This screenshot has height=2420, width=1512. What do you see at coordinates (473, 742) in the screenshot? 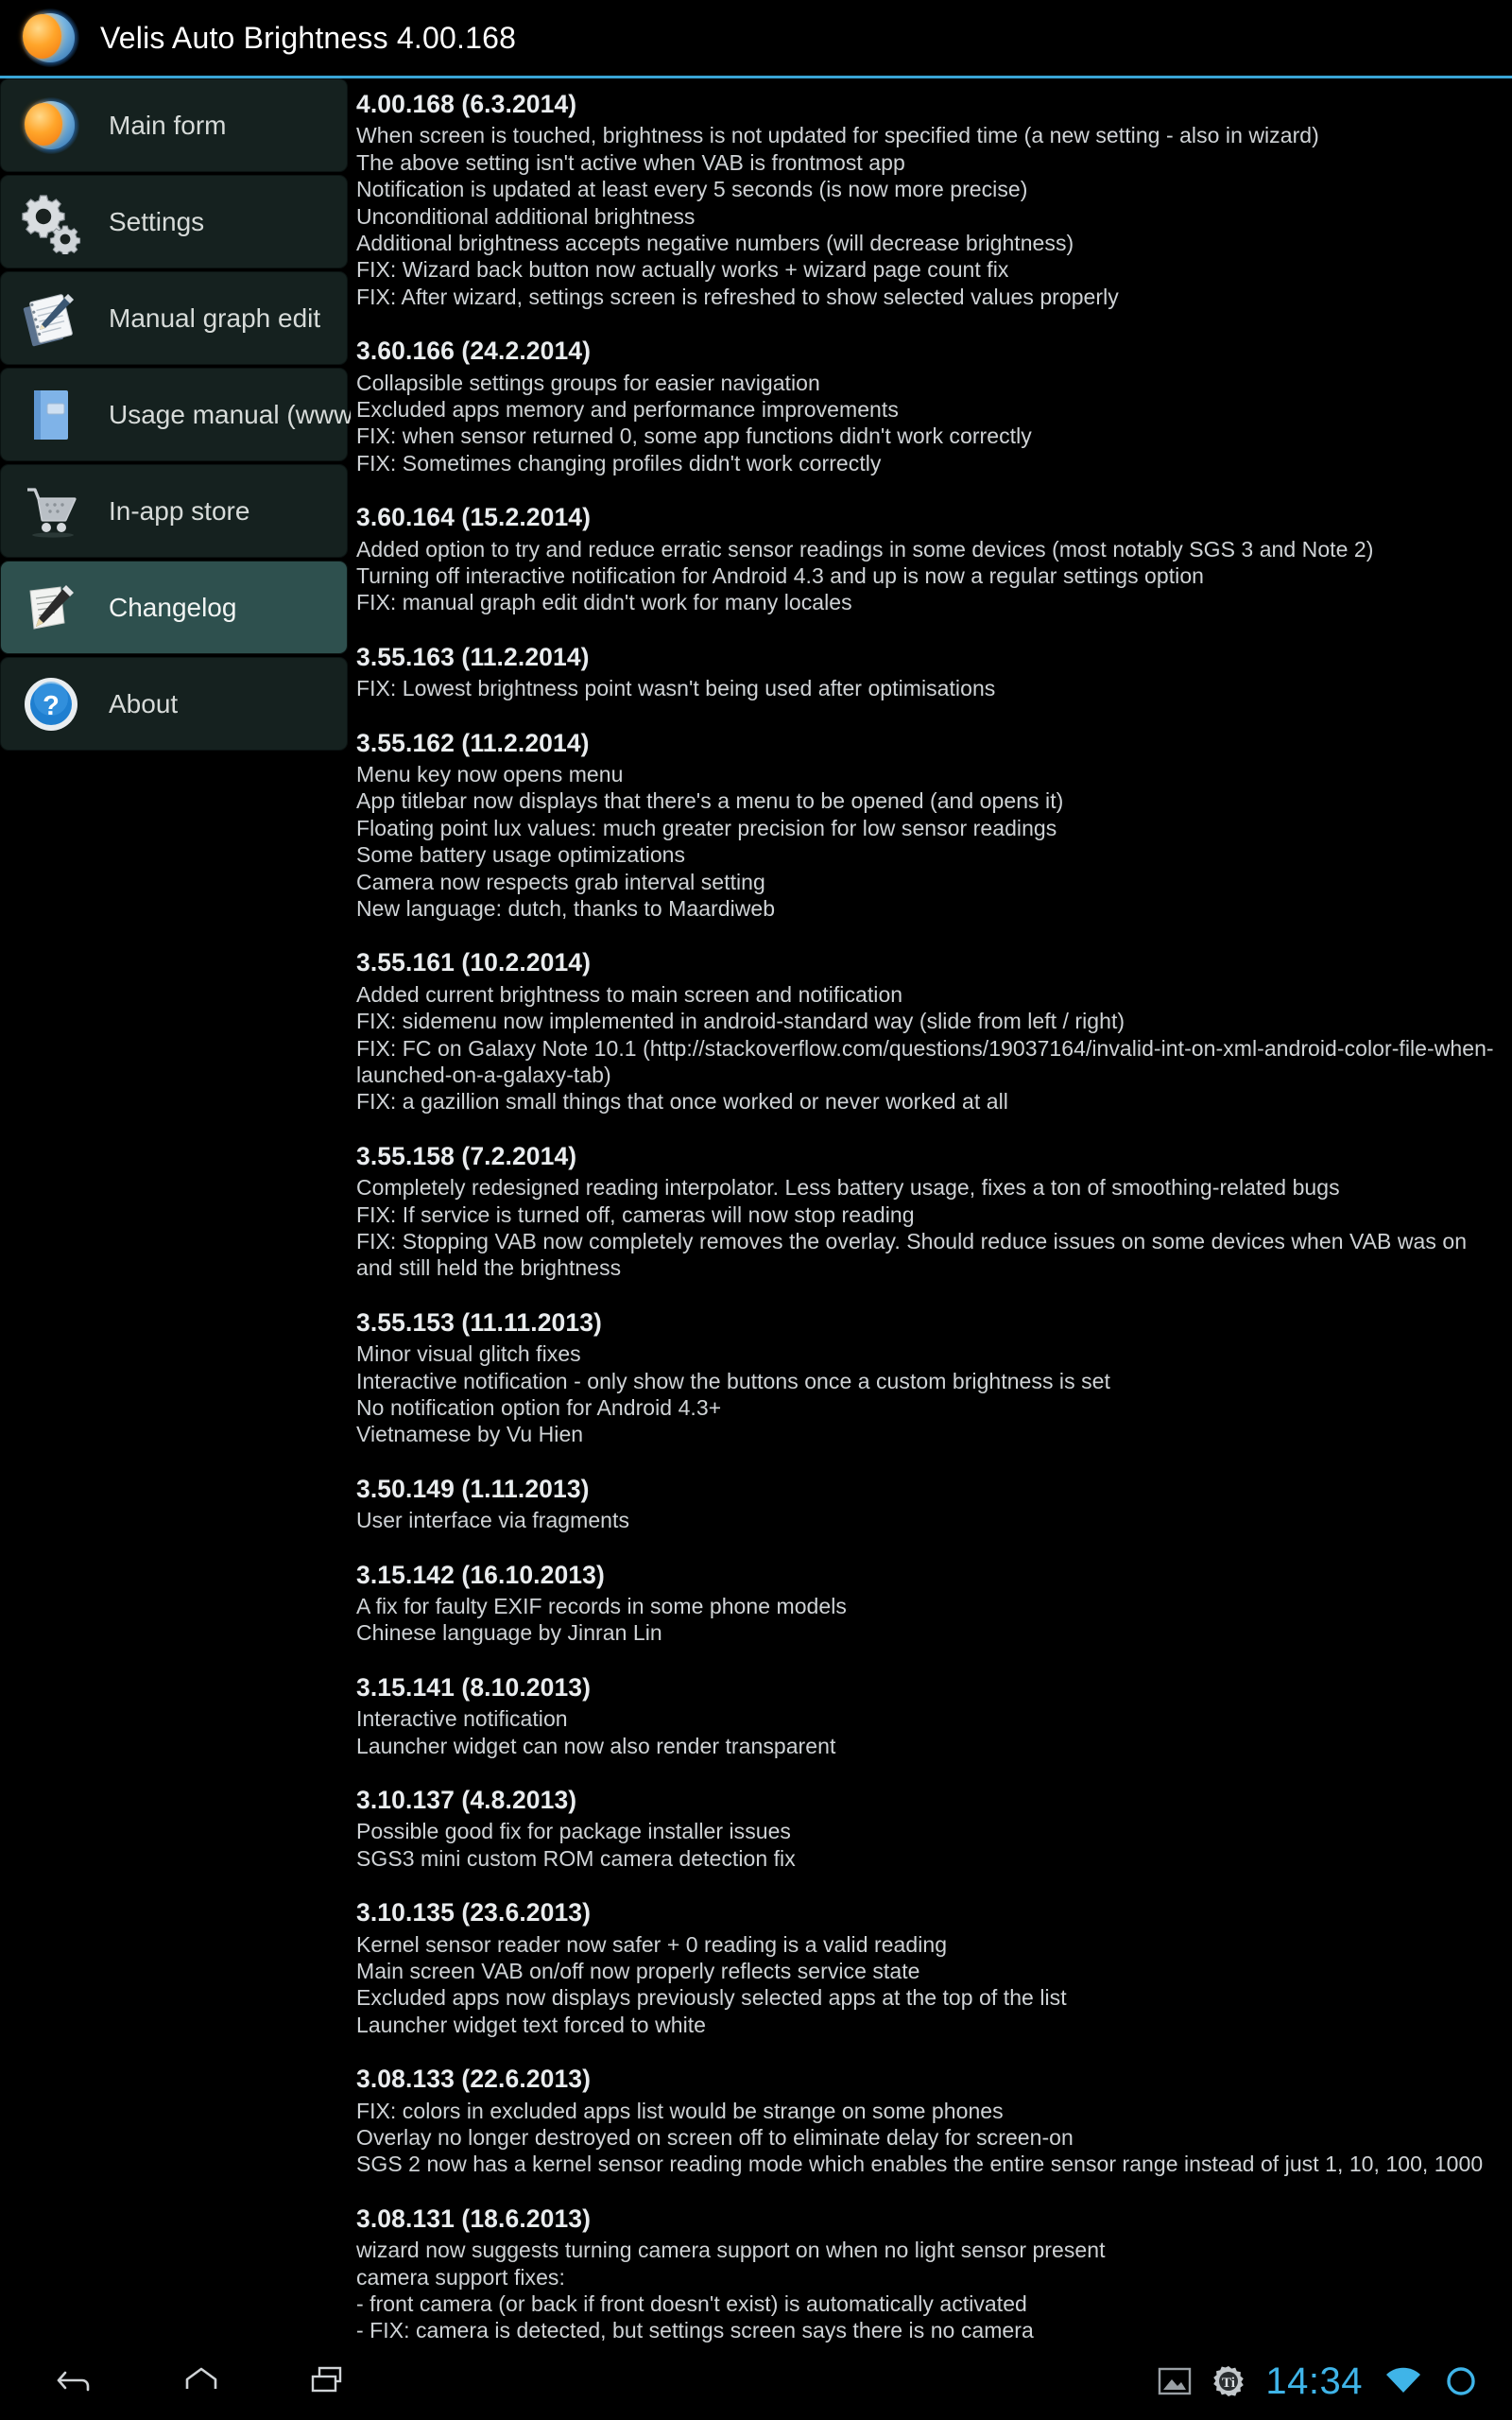
I see `release-version-title: 3.55.162 (11.2.2014)` at bounding box center [473, 742].